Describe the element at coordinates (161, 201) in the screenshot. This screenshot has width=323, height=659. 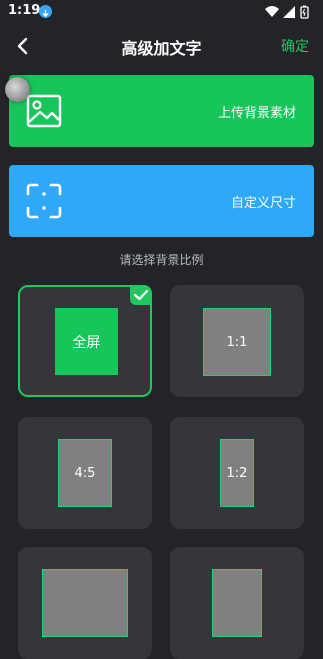
I see `custom-size-card: 自定义尺寸` at that location.